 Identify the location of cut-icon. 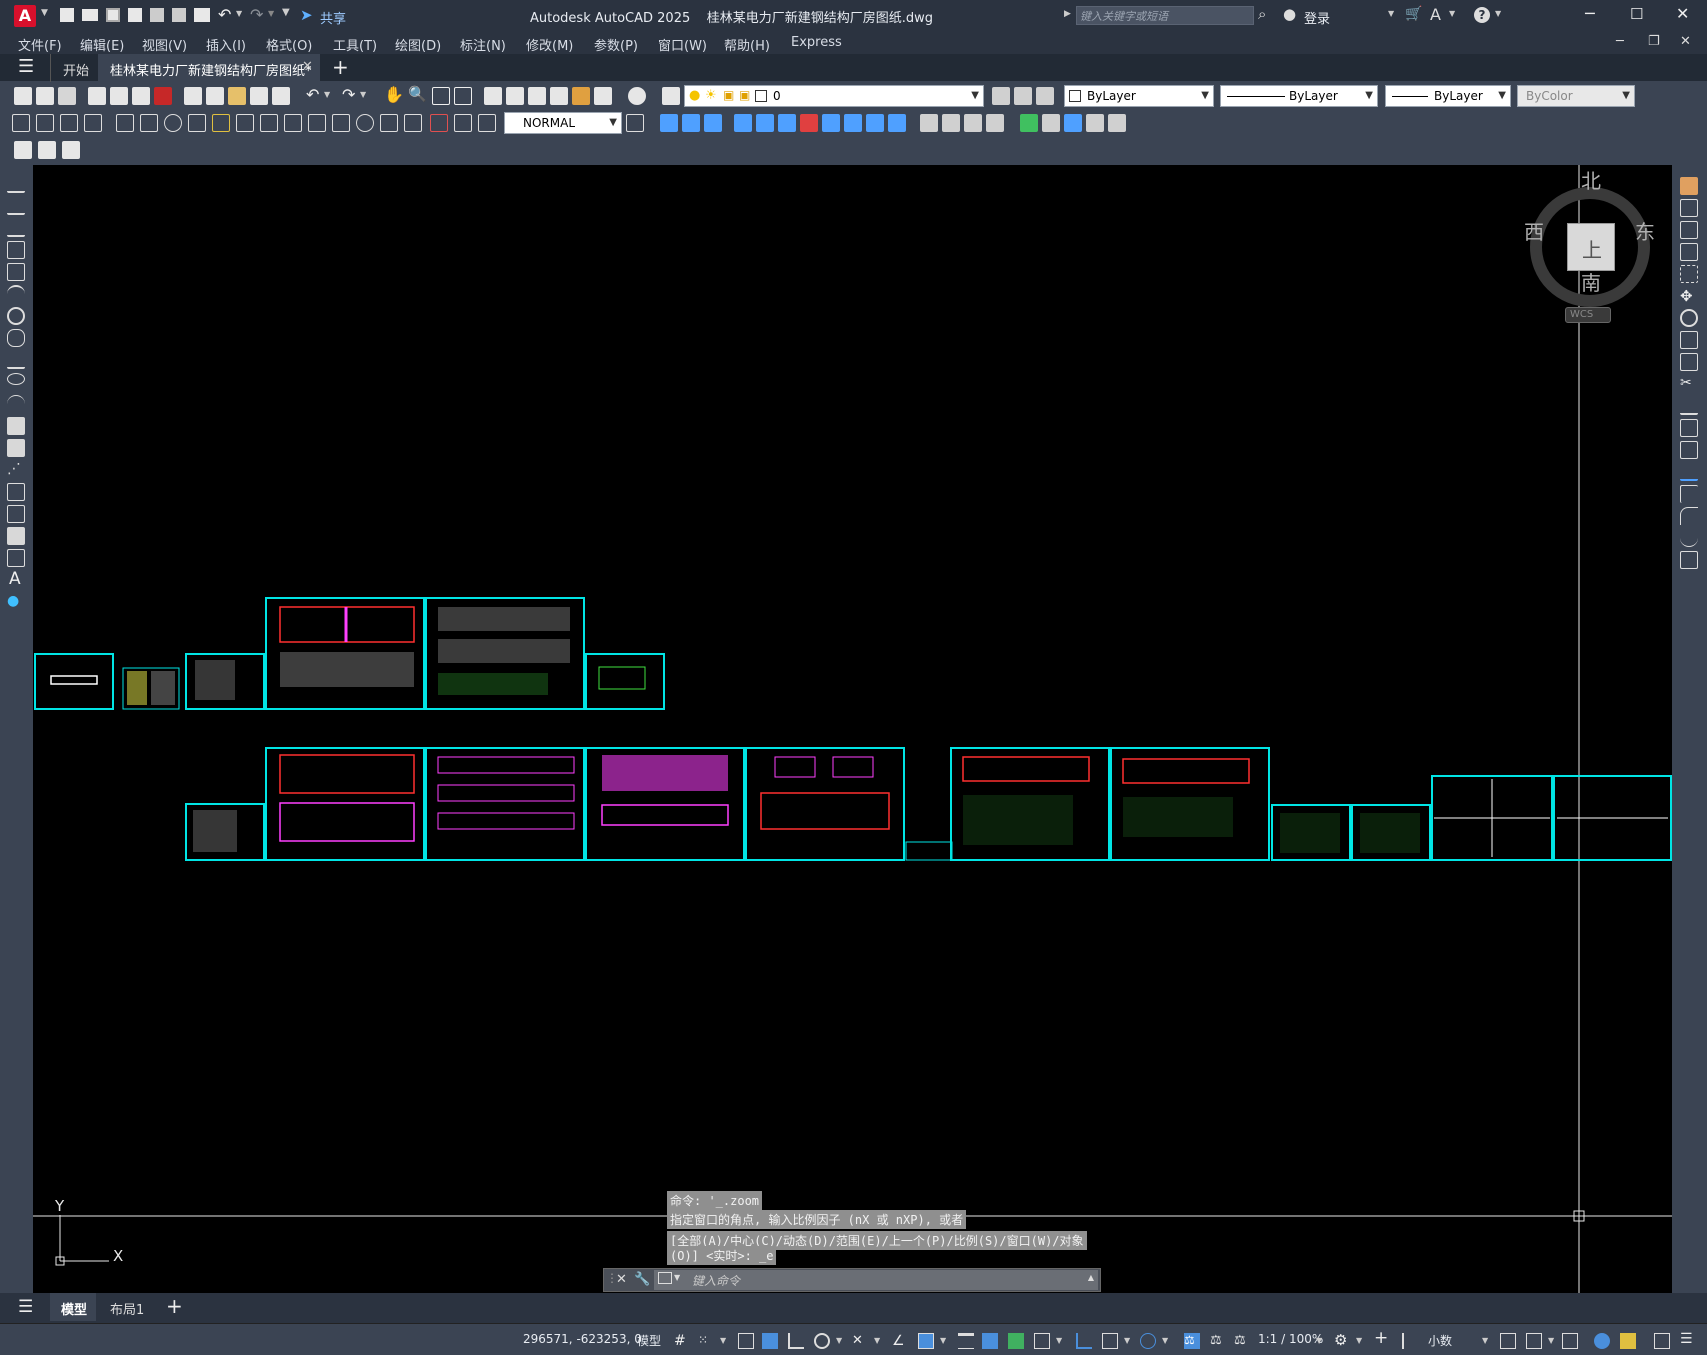
(193, 96).